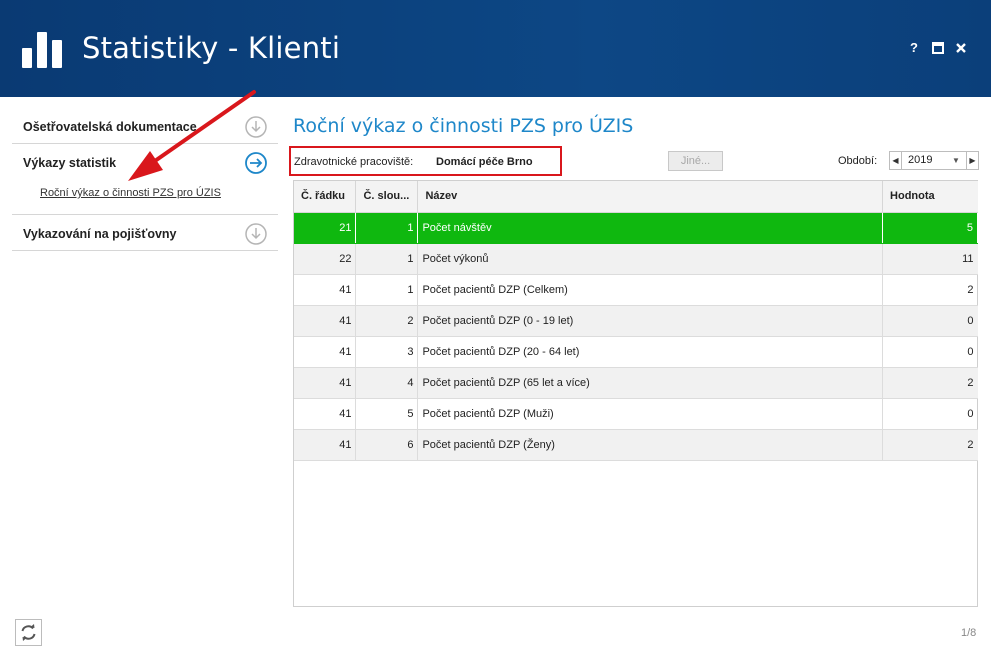 This screenshot has width=991, height=658. I want to click on name-cell: Počet pacientů DZP (Celkem), so click(650, 290).